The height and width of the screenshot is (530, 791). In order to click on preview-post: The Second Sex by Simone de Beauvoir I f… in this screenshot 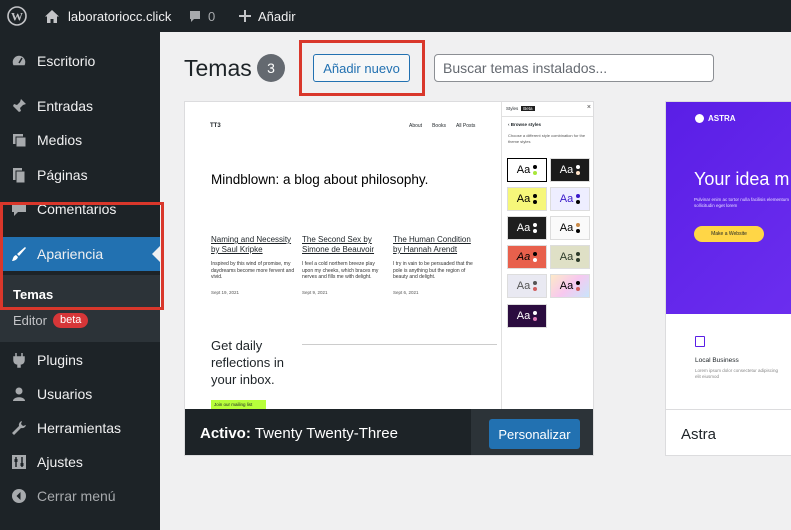, I will do `click(344, 266)`.